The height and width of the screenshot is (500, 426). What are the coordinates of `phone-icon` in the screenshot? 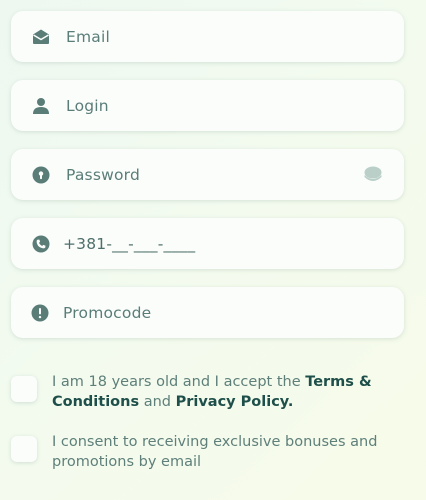 It's located at (41, 244).